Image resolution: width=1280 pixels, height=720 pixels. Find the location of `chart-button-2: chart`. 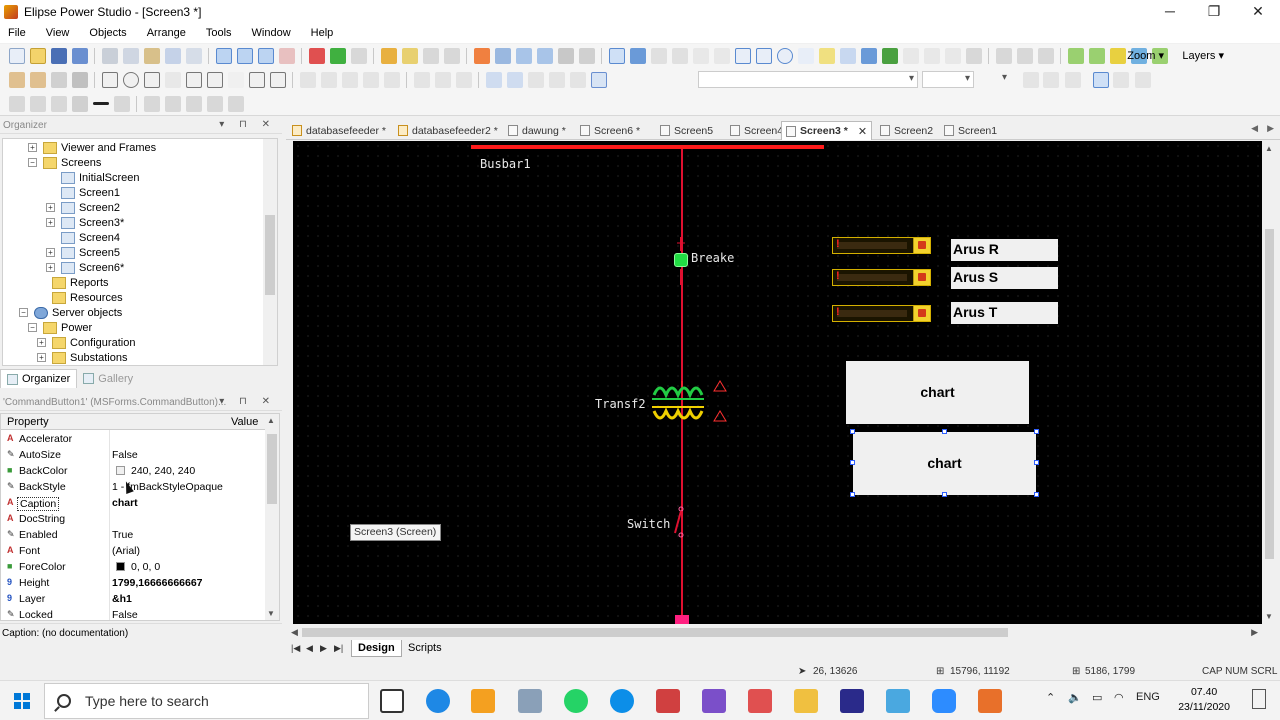

chart-button-2: chart is located at coordinates (944, 463).